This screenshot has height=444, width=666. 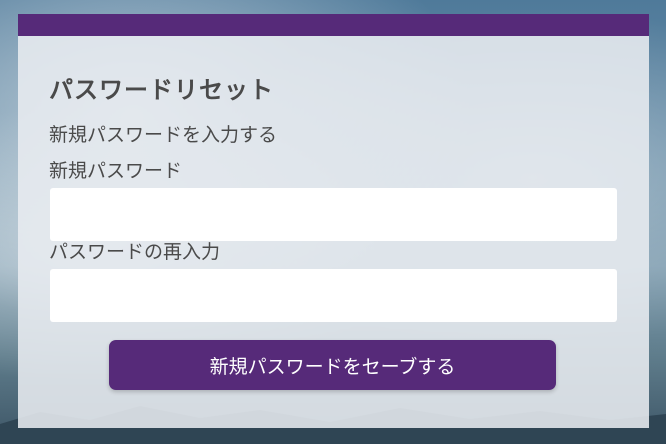 What do you see at coordinates (333, 214) in the screenshot?
I see `new-password-input` at bounding box center [333, 214].